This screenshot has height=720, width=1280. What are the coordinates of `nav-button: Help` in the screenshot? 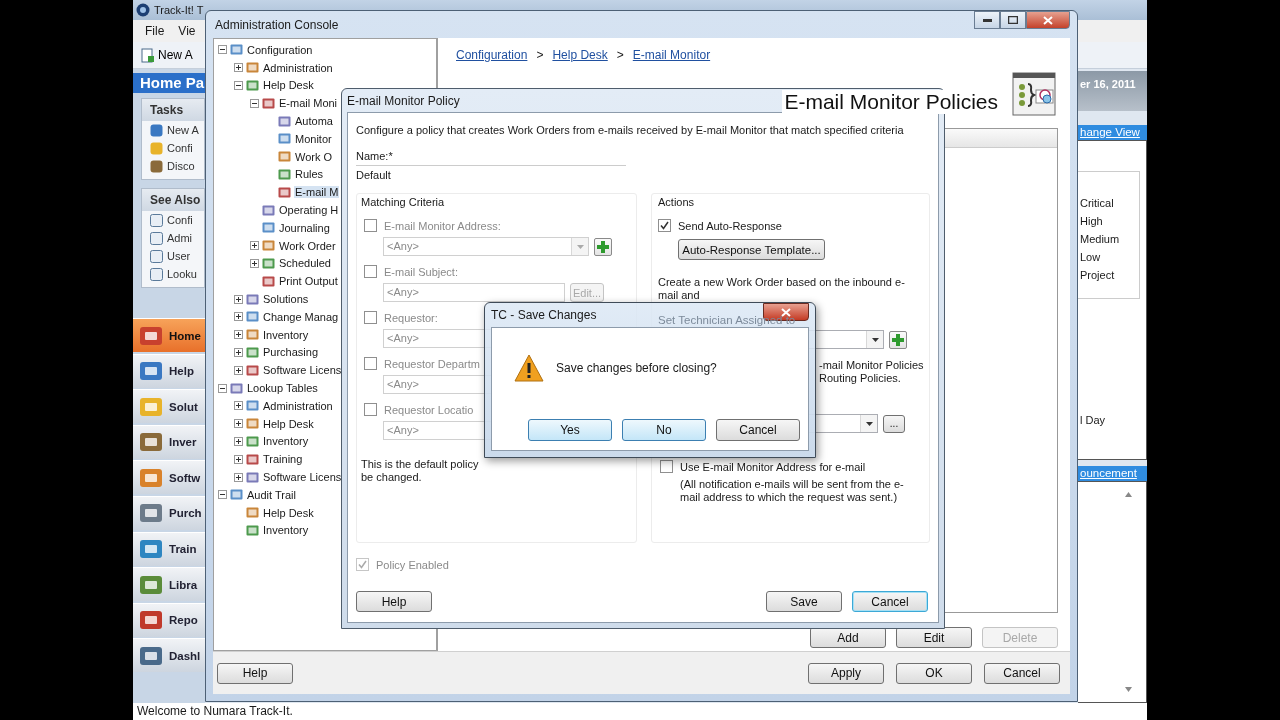 It's located at (169, 370).